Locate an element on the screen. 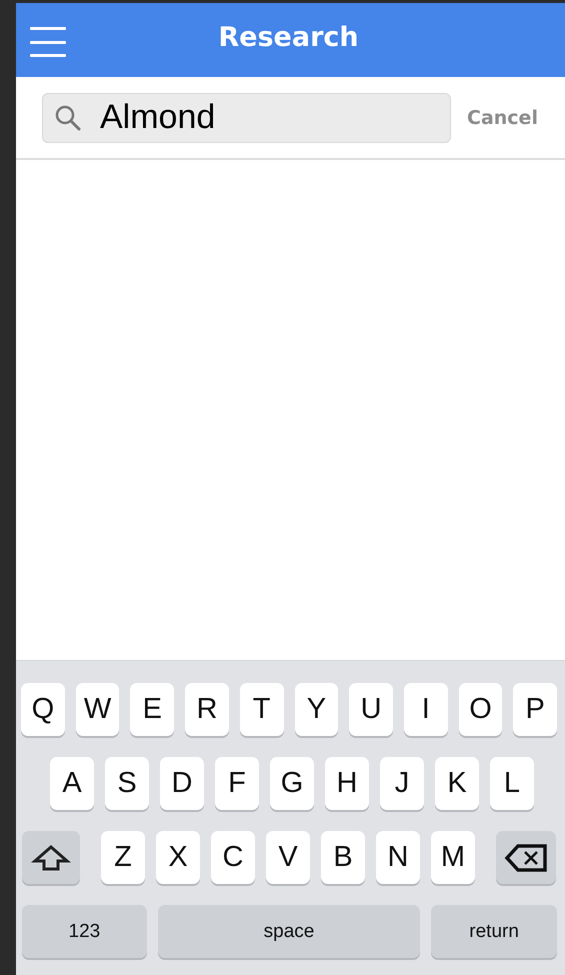 This screenshot has width=565, height=975. keyboard-key: M is located at coordinates (453, 857).